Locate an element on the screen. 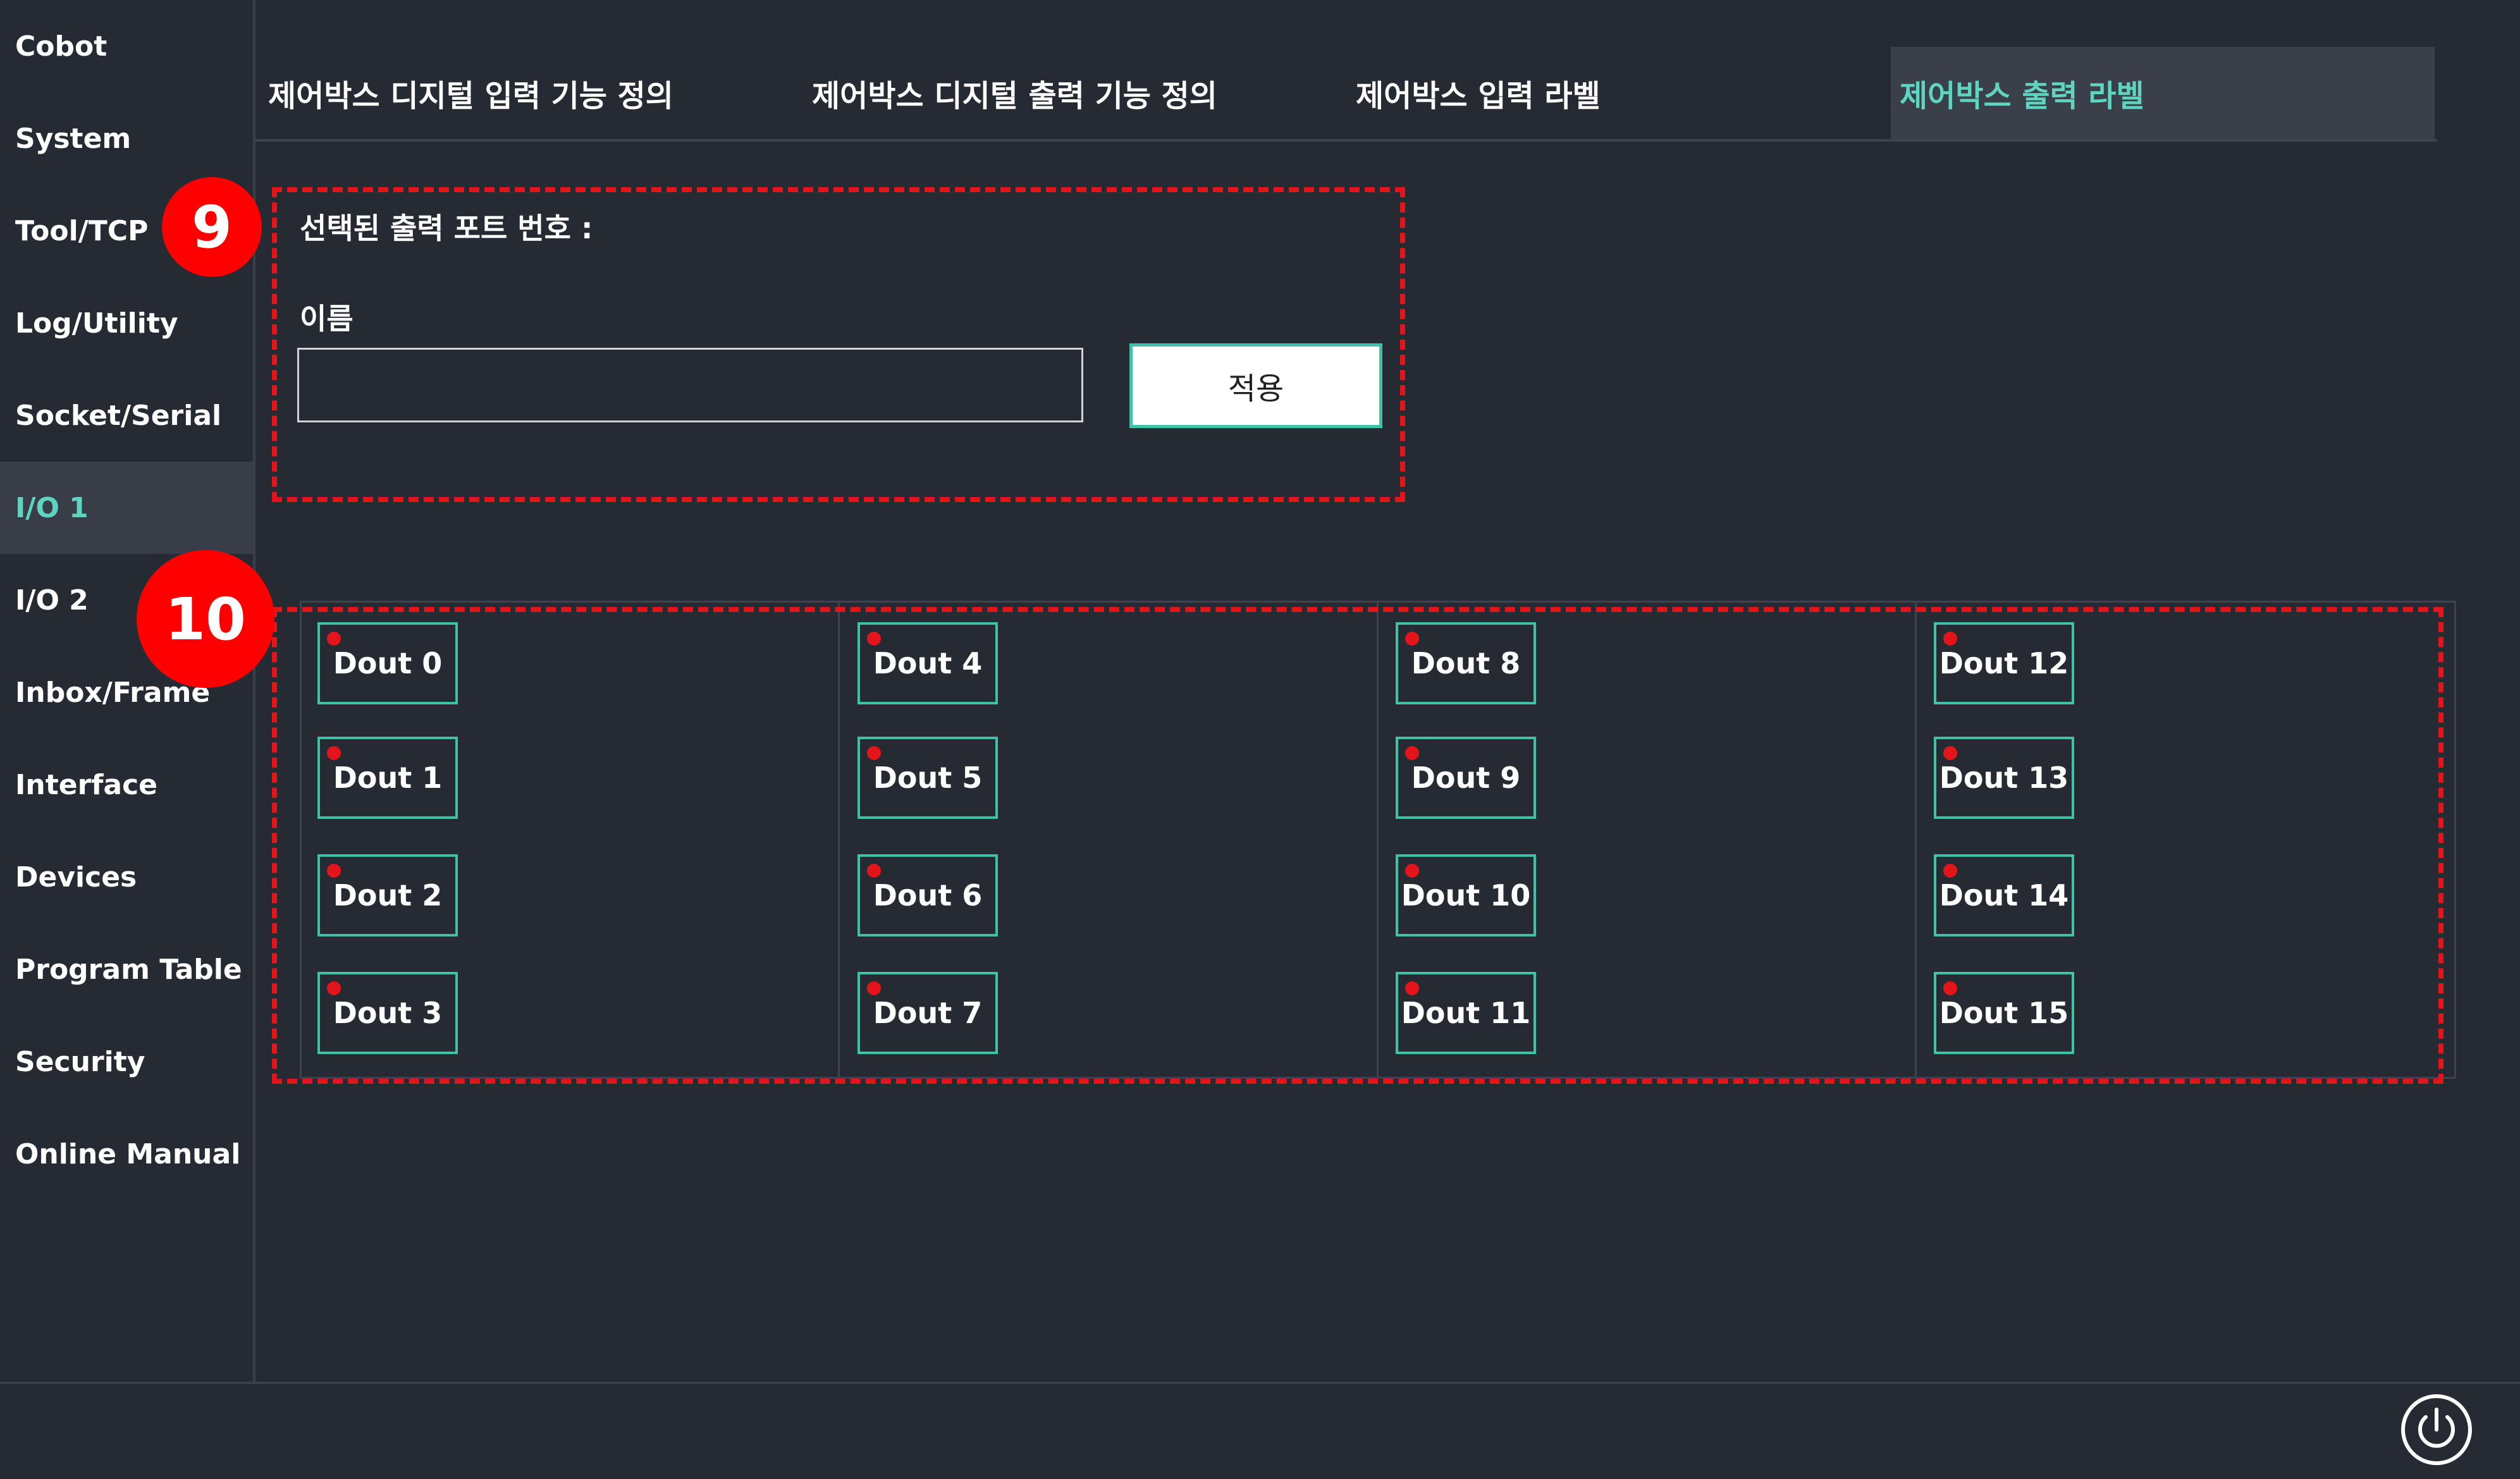  tab-digital-output-function: 제어박스 디지털 출력 기능 정의 is located at coordinates (1075, 93).